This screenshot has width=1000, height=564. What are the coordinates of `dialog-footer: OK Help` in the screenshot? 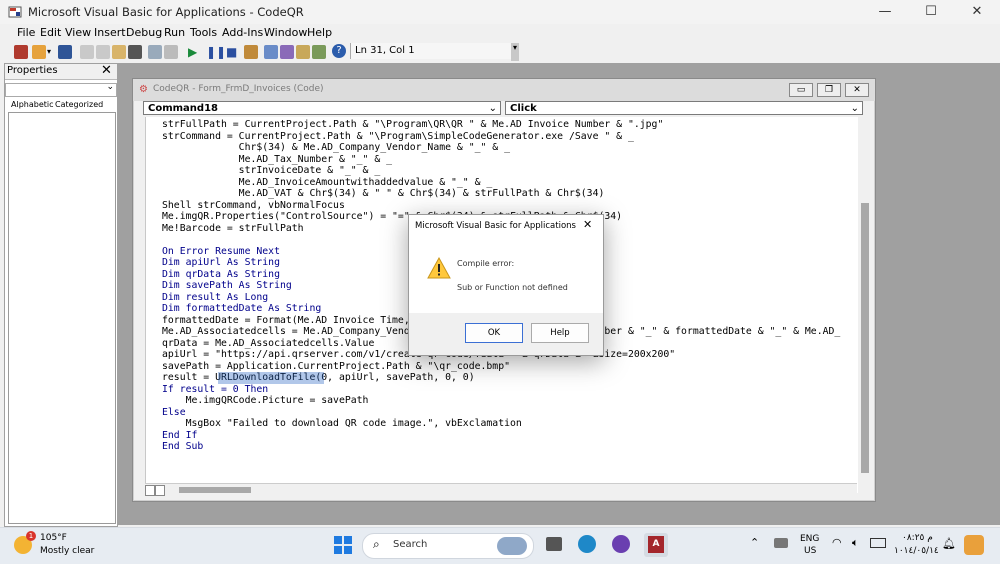 It's located at (506, 334).